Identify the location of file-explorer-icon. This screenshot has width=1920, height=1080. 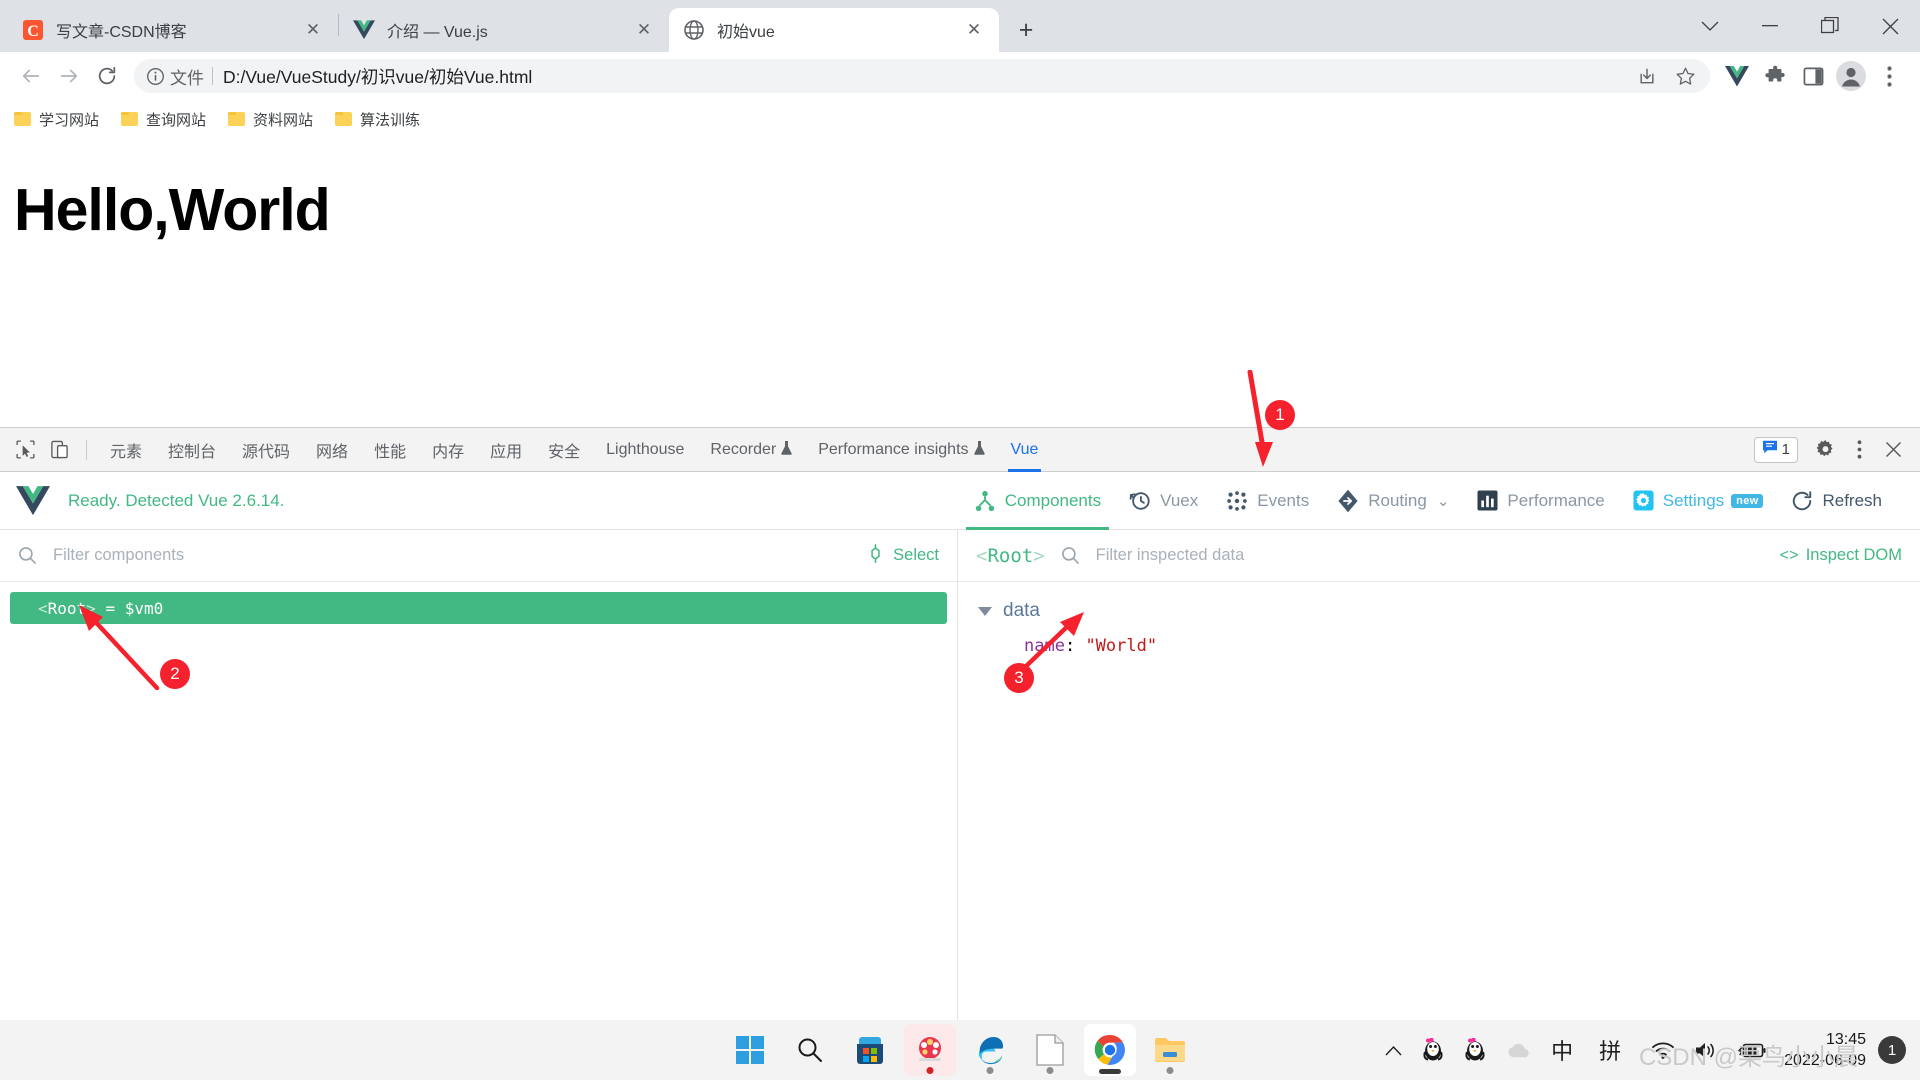
(1170, 1050).